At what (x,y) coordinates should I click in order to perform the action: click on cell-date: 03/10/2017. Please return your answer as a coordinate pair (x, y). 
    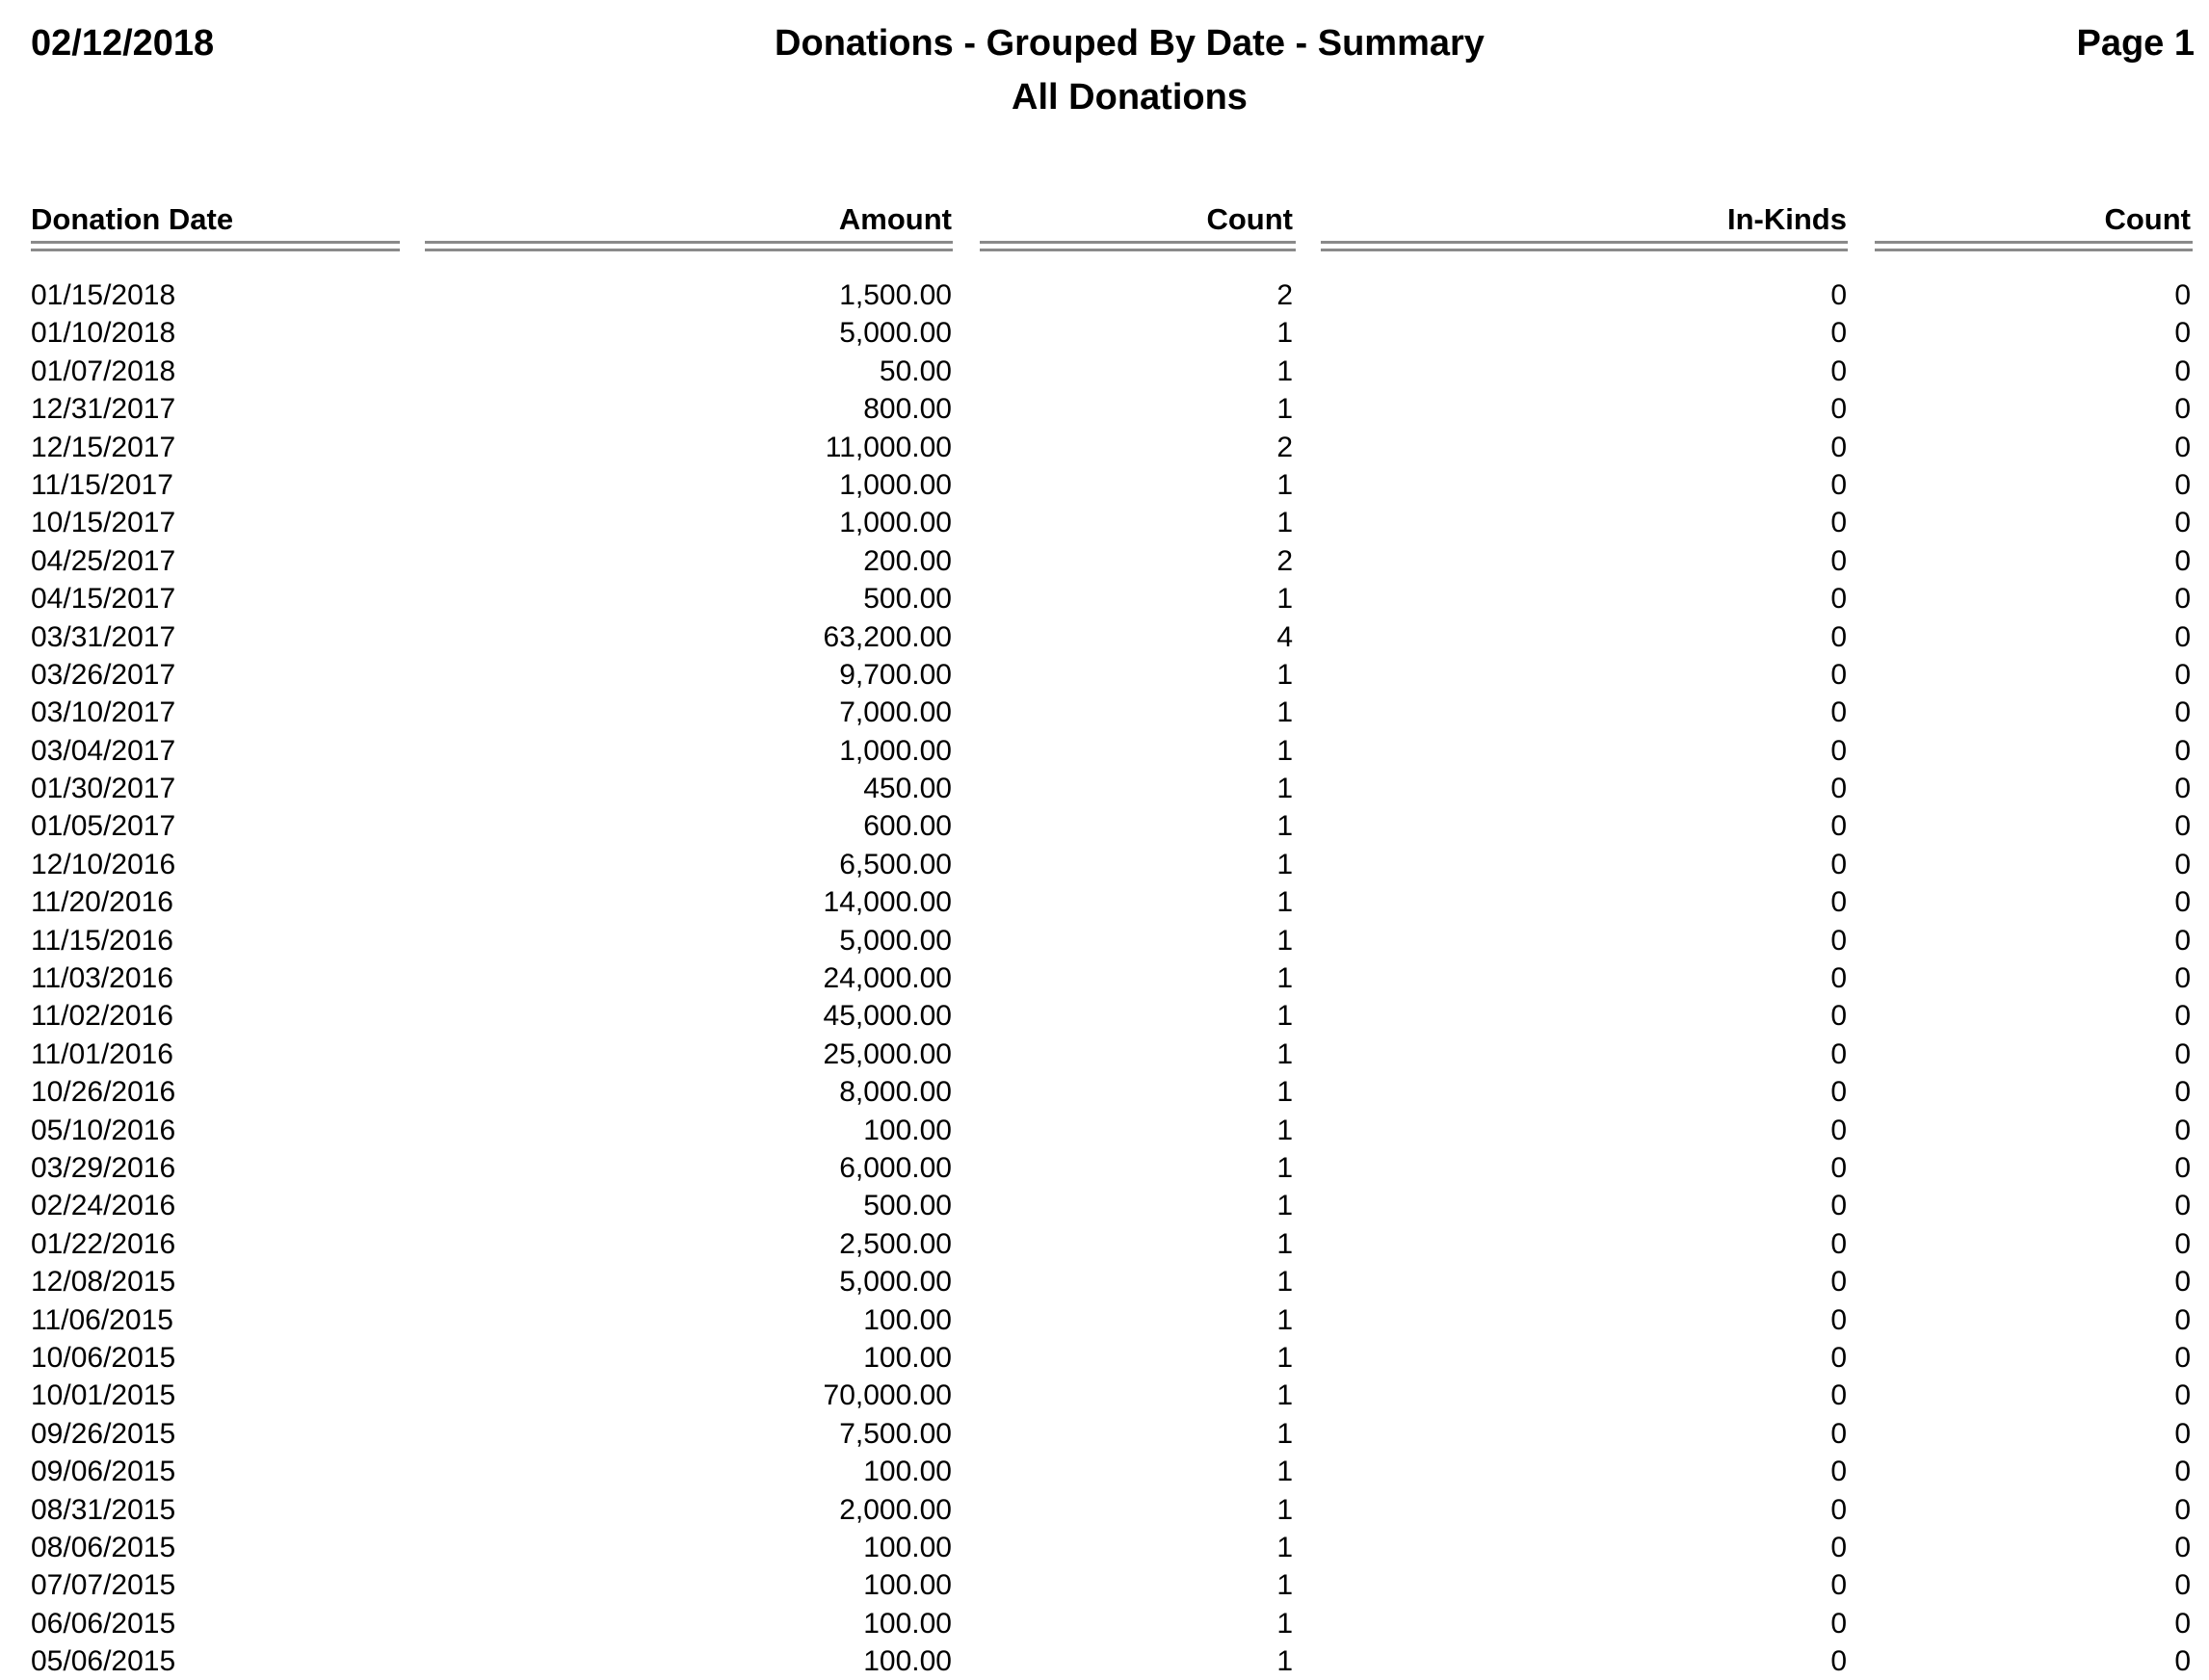
    Looking at the image, I should click on (103, 713).